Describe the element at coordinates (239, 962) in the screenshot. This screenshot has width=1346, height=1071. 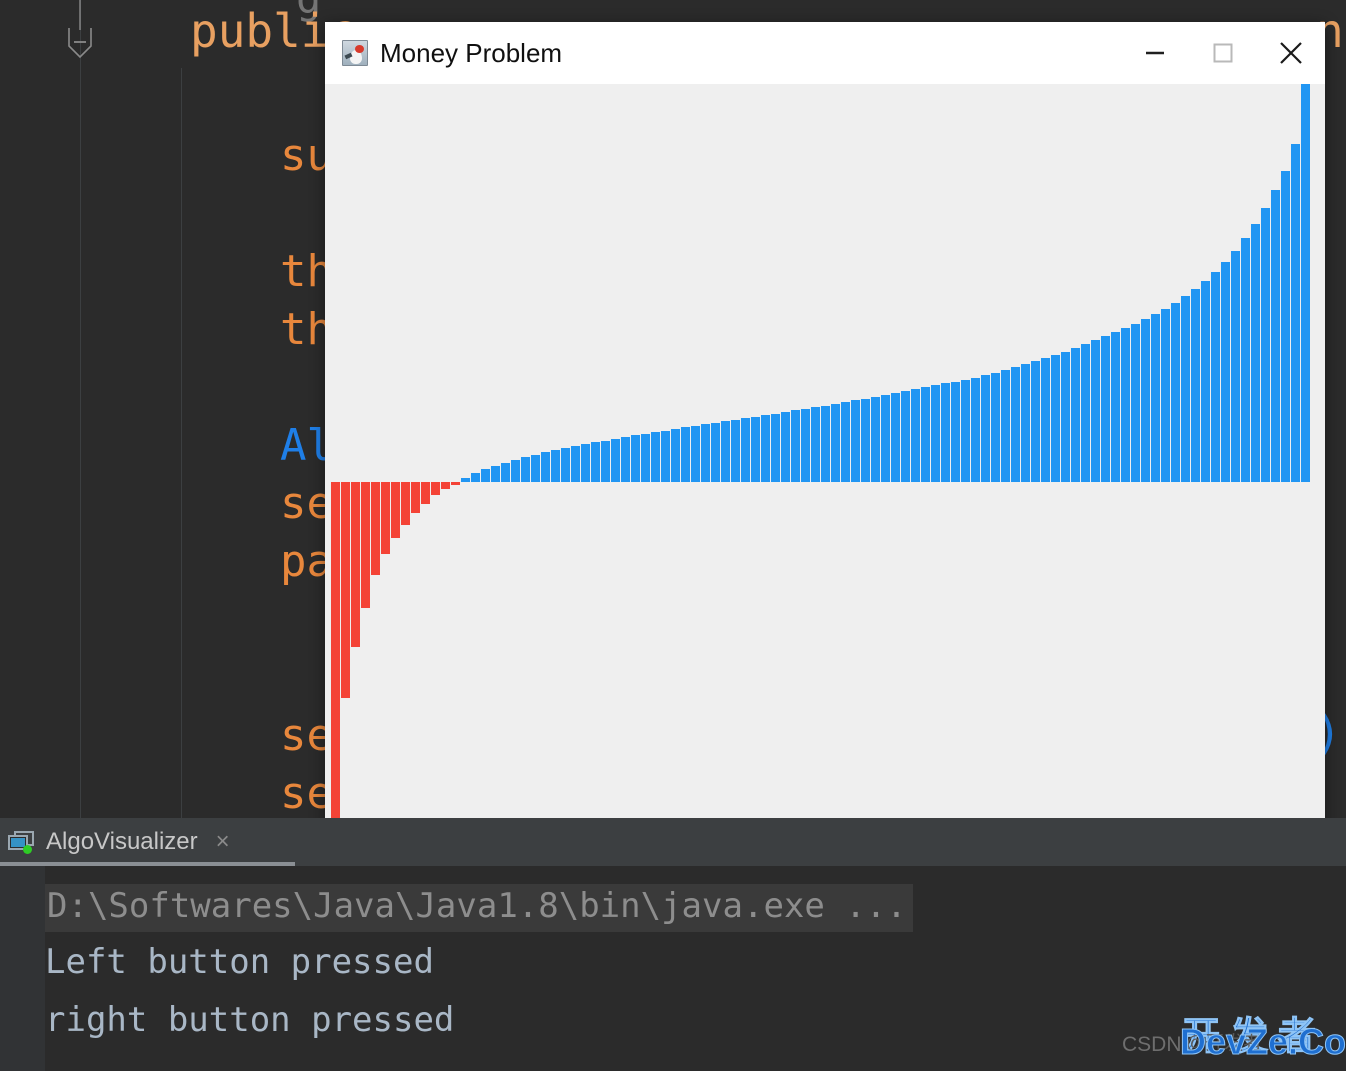
I see `console-line: Left button pressed` at that location.